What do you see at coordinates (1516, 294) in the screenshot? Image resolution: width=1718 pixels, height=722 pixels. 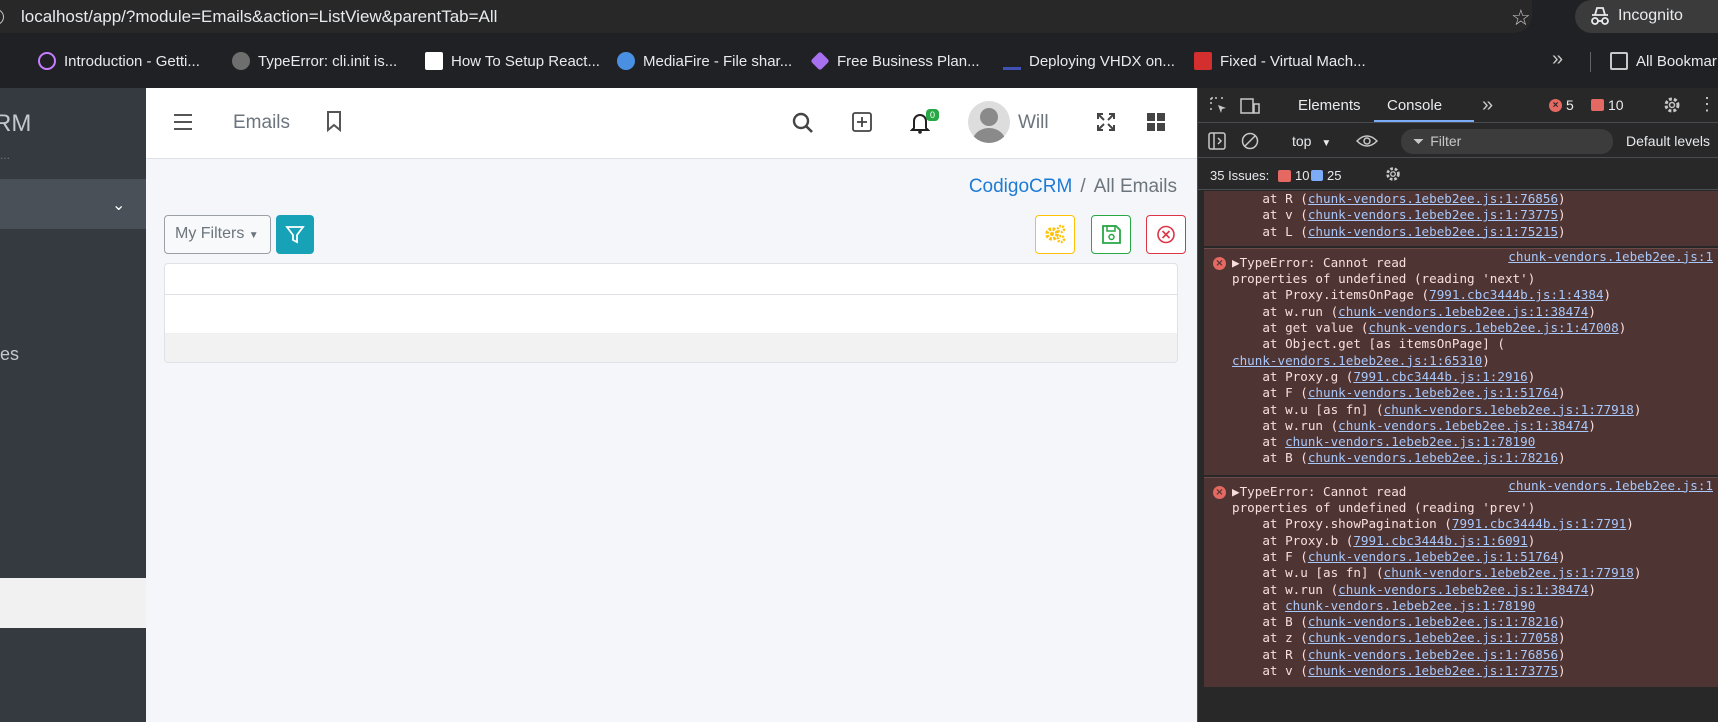 I see `source-link: 7991.cbc3444b.js:1:4384` at bounding box center [1516, 294].